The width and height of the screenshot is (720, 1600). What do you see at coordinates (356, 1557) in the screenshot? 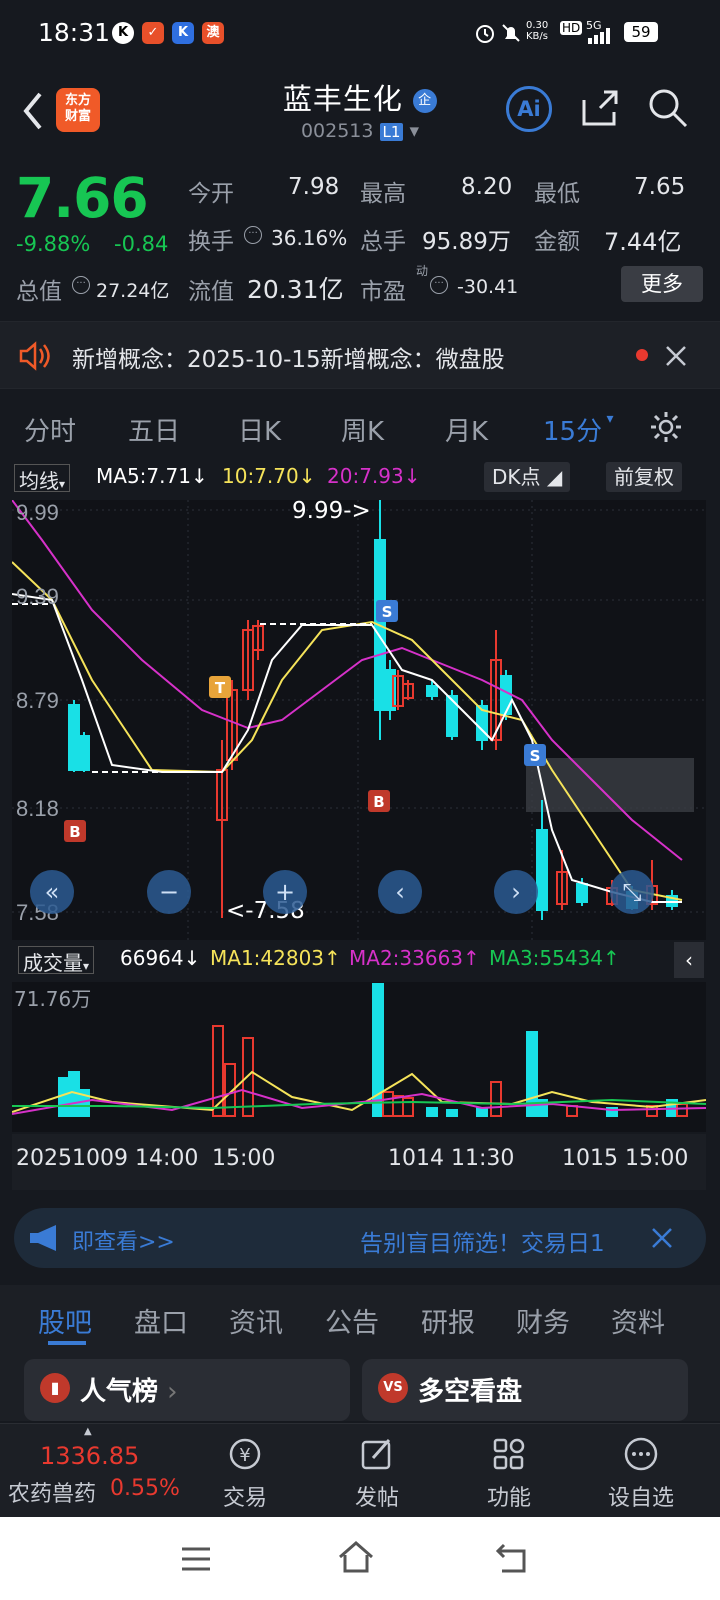
I see `home-icon` at bounding box center [356, 1557].